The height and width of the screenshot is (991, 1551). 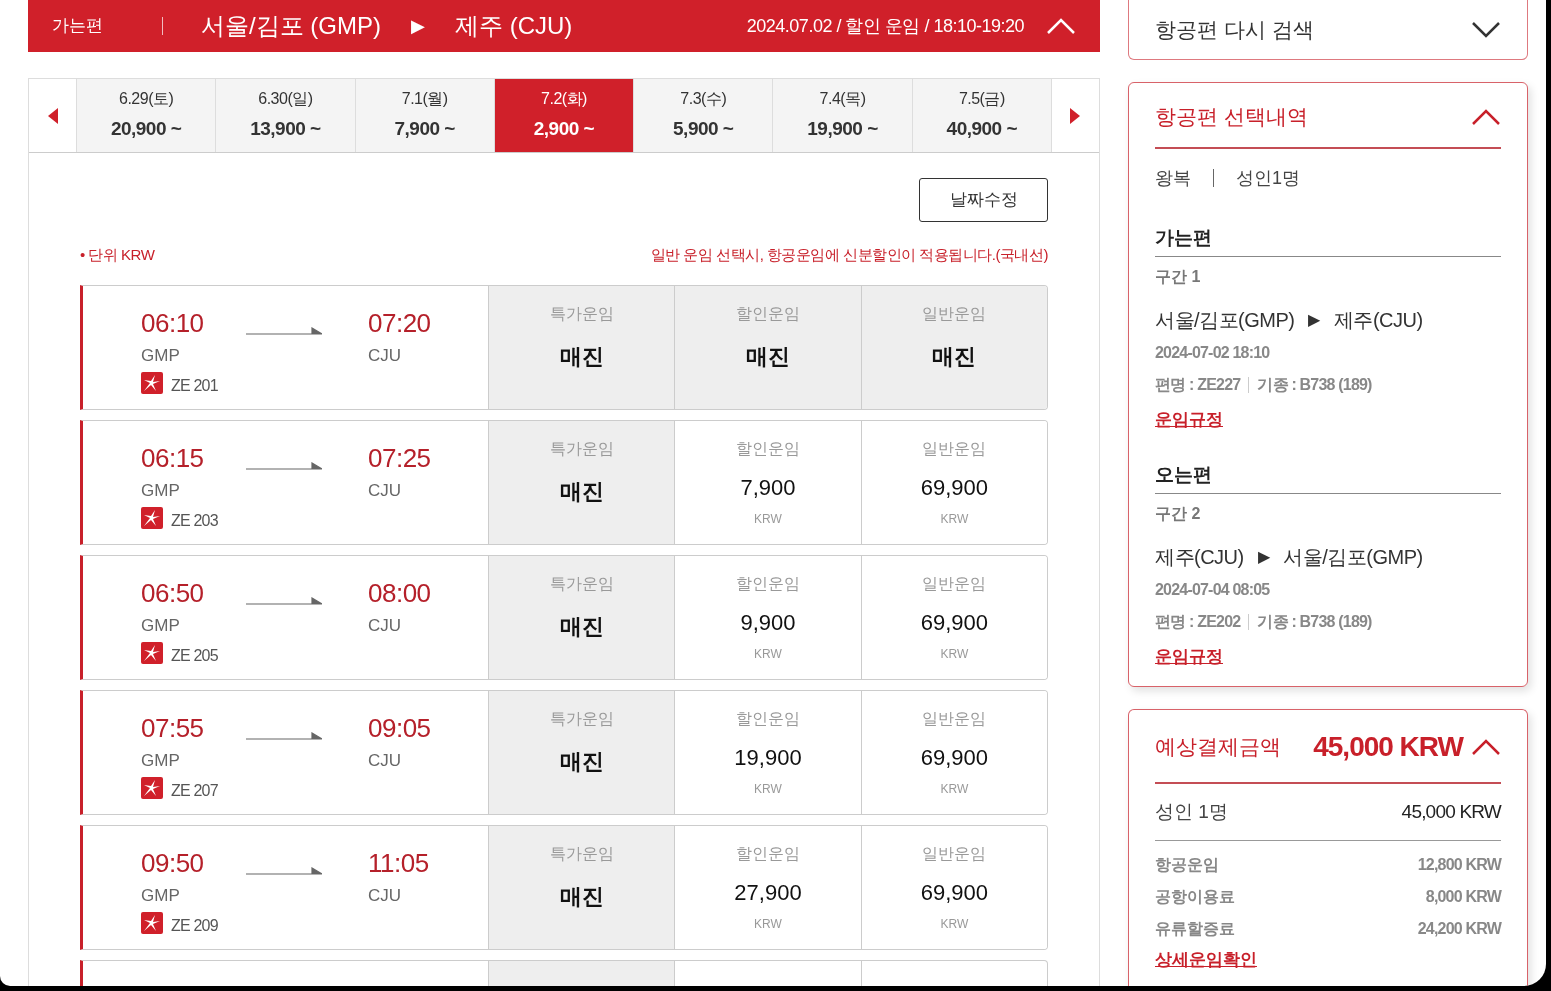 I want to click on origin-label: 제주(CJU), so click(x=1199, y=557).